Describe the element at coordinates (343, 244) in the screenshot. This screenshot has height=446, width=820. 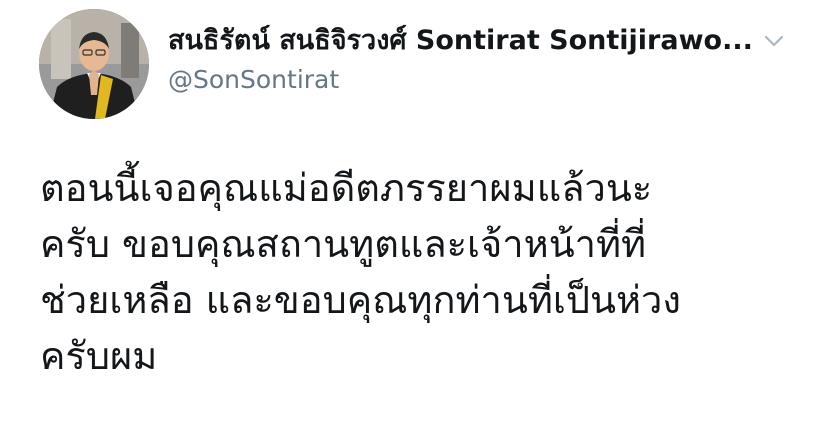
I see `tweet-text-line: ครับ ขอบคุณสถานทูตและเจ้าหน้าที่ที่` at that location.